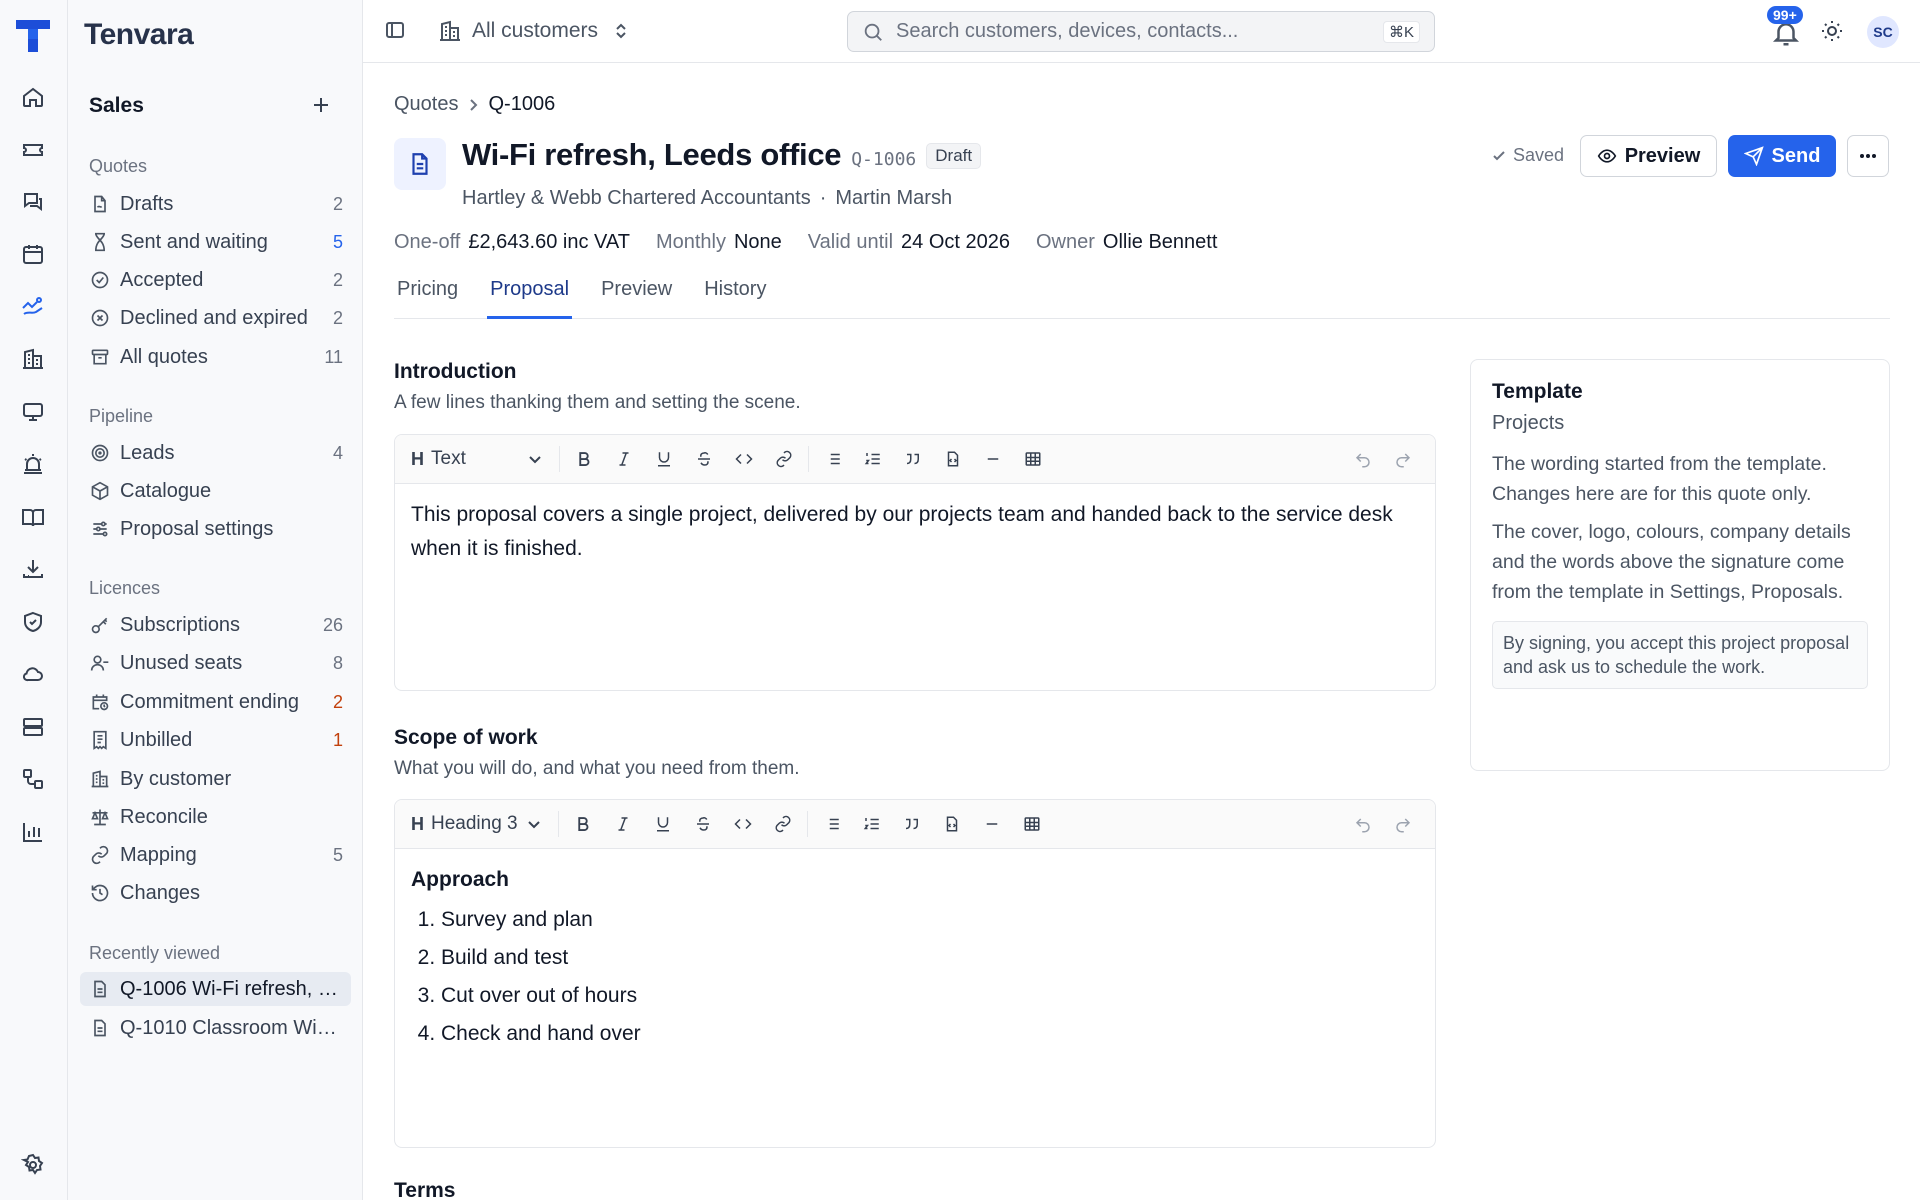  Describe the element at coordinates (215, 357) in the screenshot. I see `sidebar-item-all-quotes: All quotes 11` at that location.